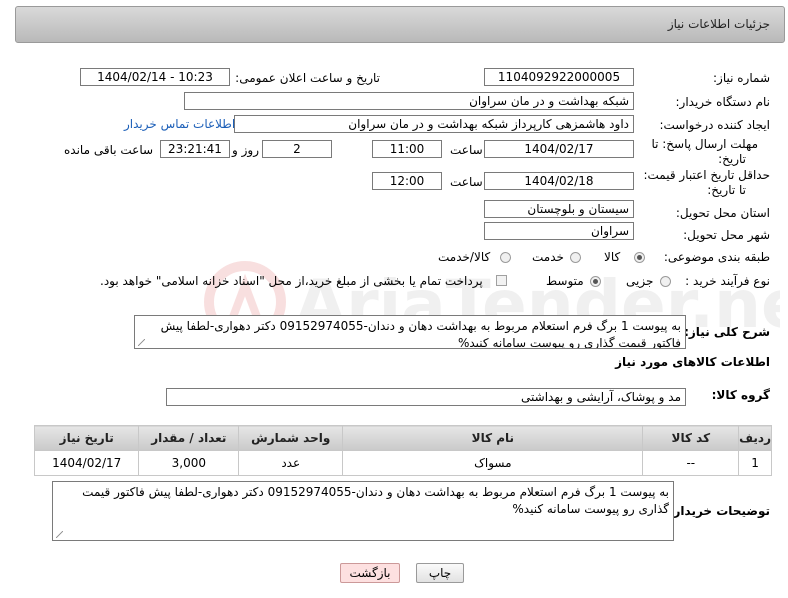  I want to click on province-field: سیستان و بلوچستان, so click(559, 209).